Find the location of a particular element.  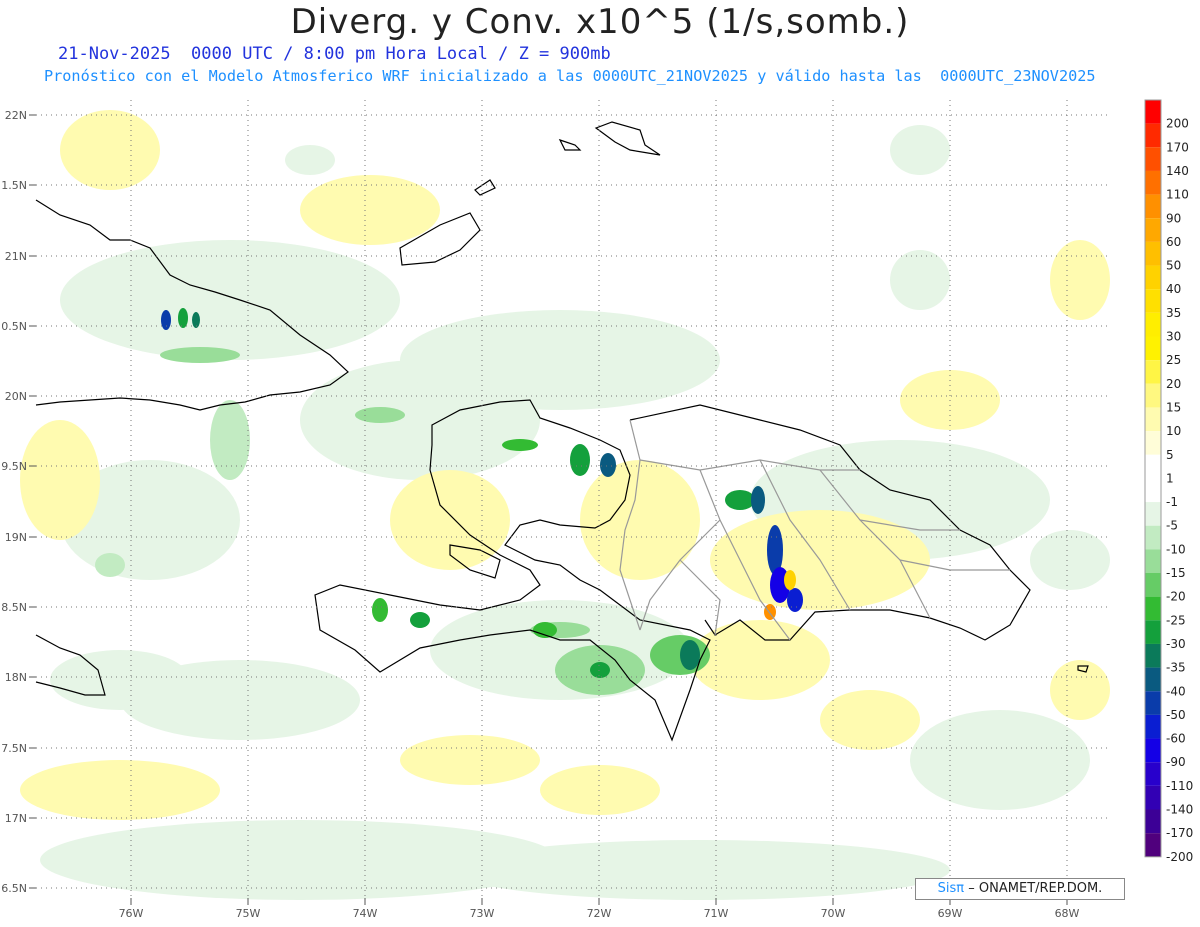

colorbar-label: 50 is located at coordinates (1173, 266).